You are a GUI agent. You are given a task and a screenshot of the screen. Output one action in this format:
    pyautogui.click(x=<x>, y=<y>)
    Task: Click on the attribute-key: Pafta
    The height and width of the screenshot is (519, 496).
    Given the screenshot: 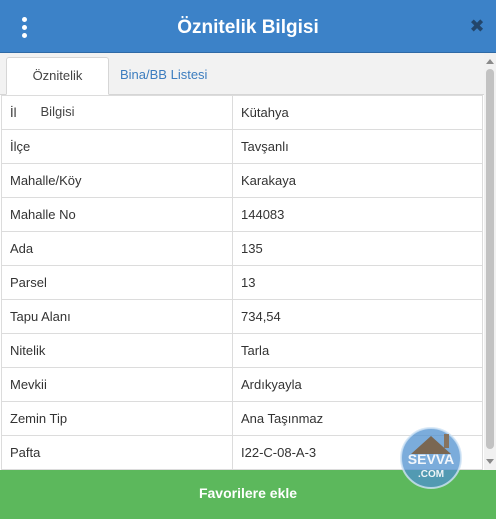 What is the action you would take?
    pyautogui.click(x=117, y=452)
    